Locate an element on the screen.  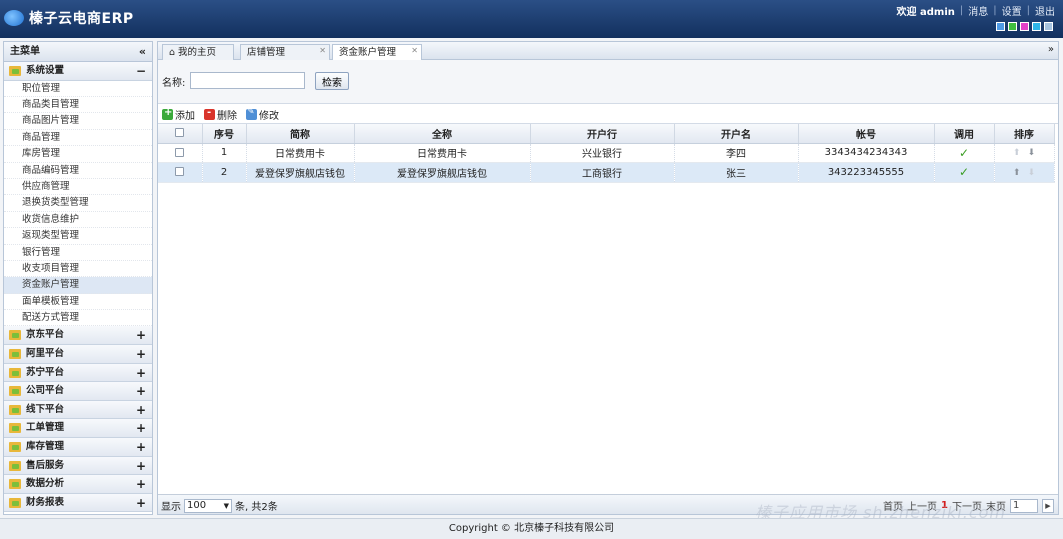
collapse-icon: « is located at coordinates (142, 51).